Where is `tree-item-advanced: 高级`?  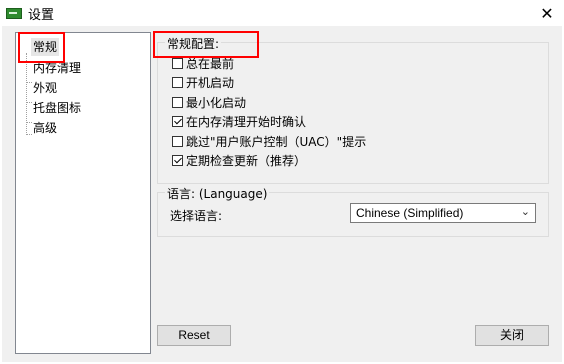
tree-item-advanced: 高级 is located at coordinates (45, 128).